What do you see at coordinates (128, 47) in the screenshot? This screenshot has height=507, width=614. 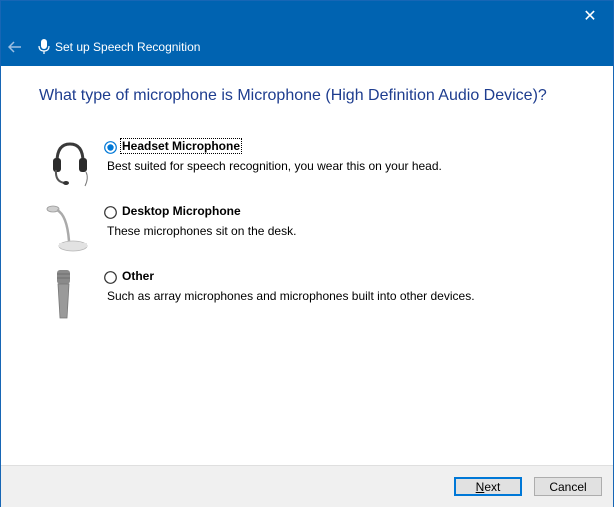 I see `window-title: Set up Speech Recognition` at bounding box center [128, 47].